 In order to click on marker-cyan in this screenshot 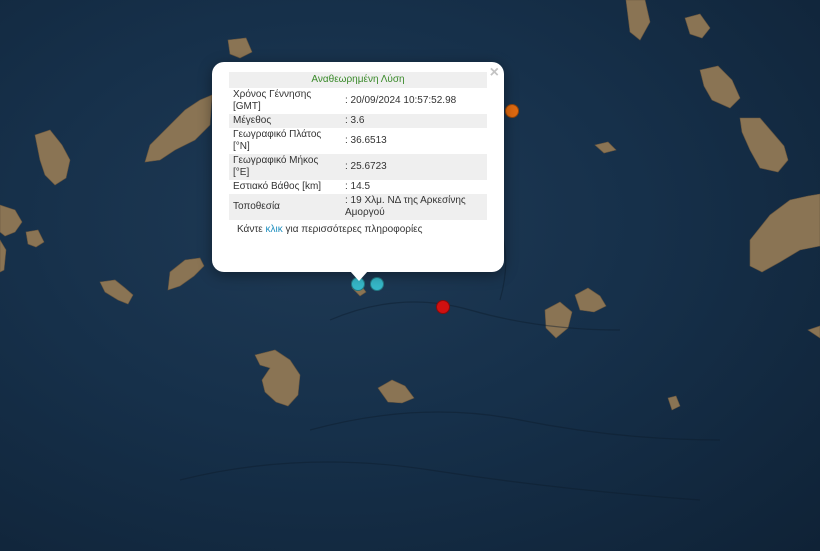, I will do `click(377, 284)`.